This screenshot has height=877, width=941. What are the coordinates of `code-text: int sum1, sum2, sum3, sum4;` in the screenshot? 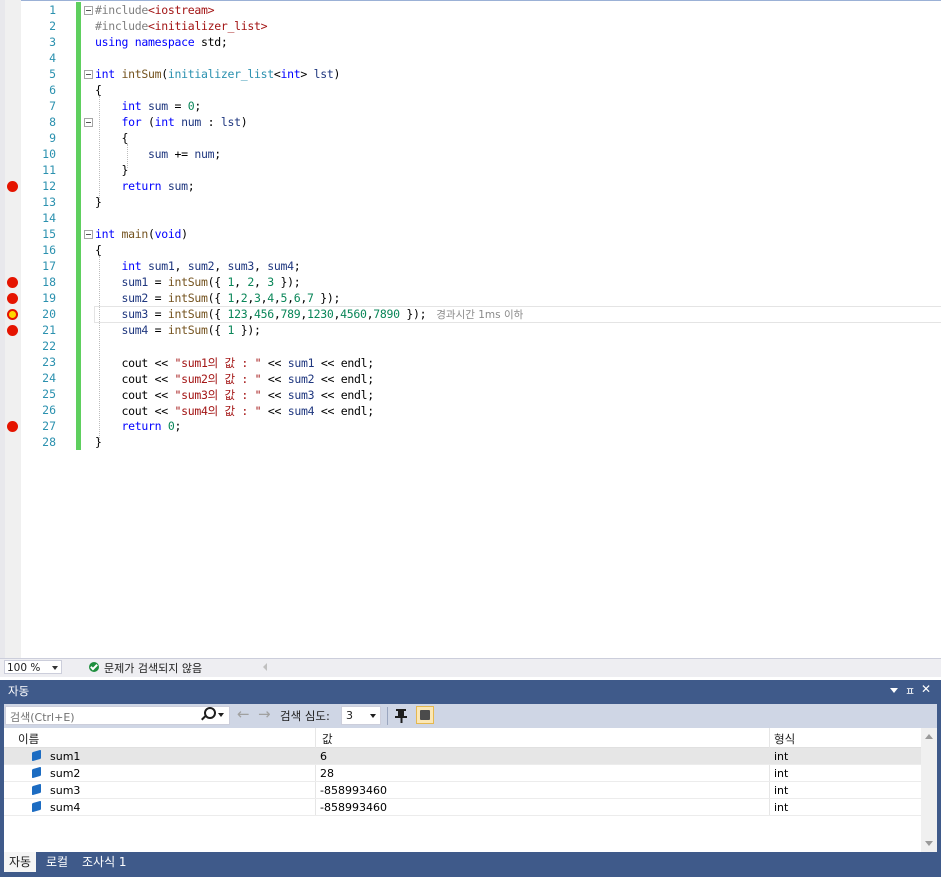 It's located at (198, 266).